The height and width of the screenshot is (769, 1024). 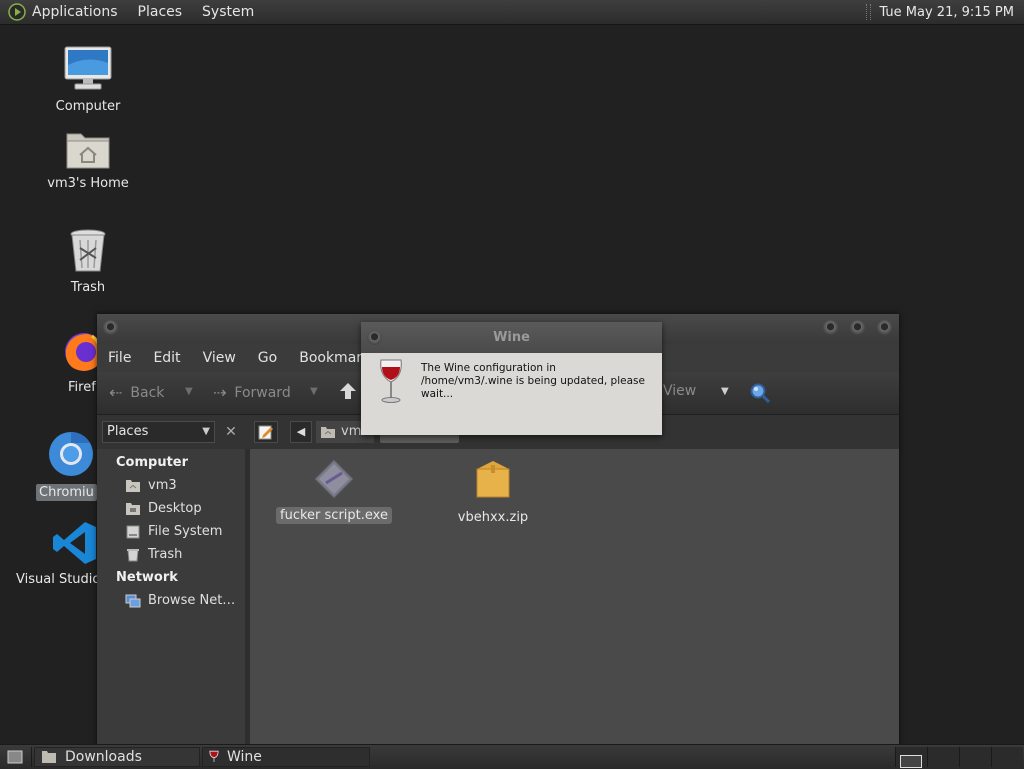 What do you see at coordinates (147, 577) in the screenshot?
I see `sidebar-header-network: Network` at bounding box center [147, 577].